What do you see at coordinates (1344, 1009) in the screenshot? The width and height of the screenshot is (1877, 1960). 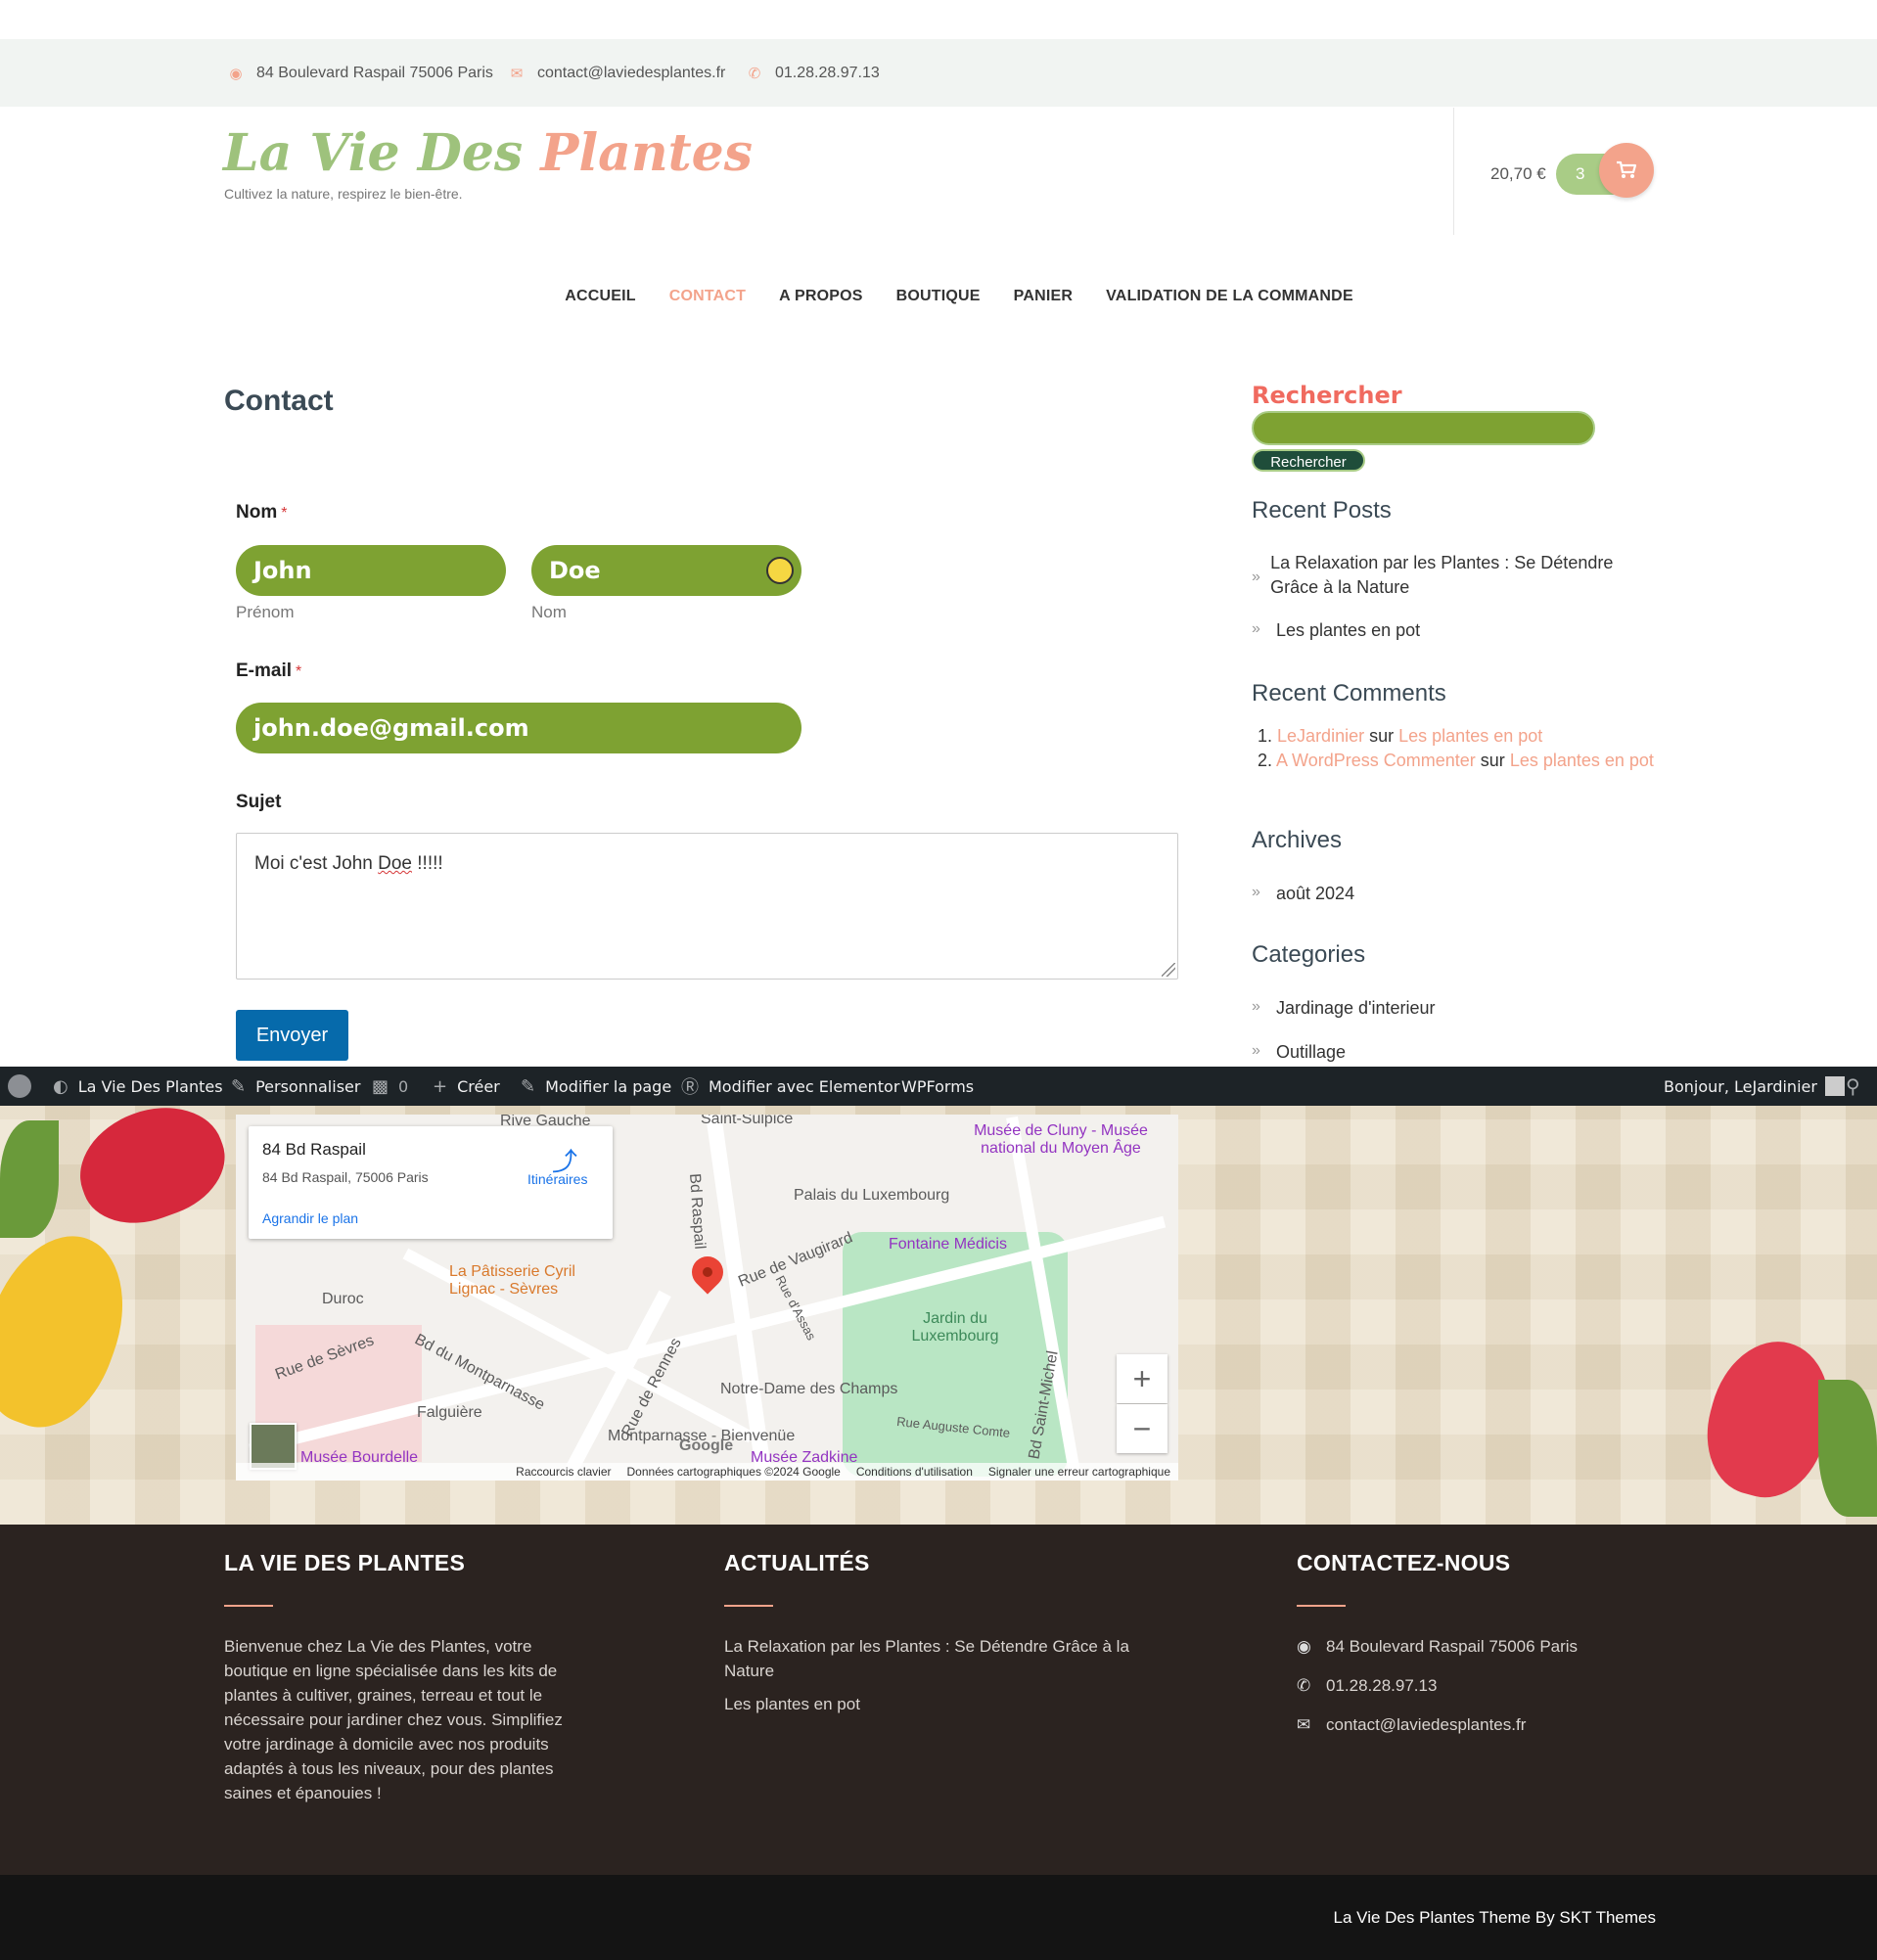 I see `category-item: » Jardinage d'interieur` at bounding box center [1344, 1009].